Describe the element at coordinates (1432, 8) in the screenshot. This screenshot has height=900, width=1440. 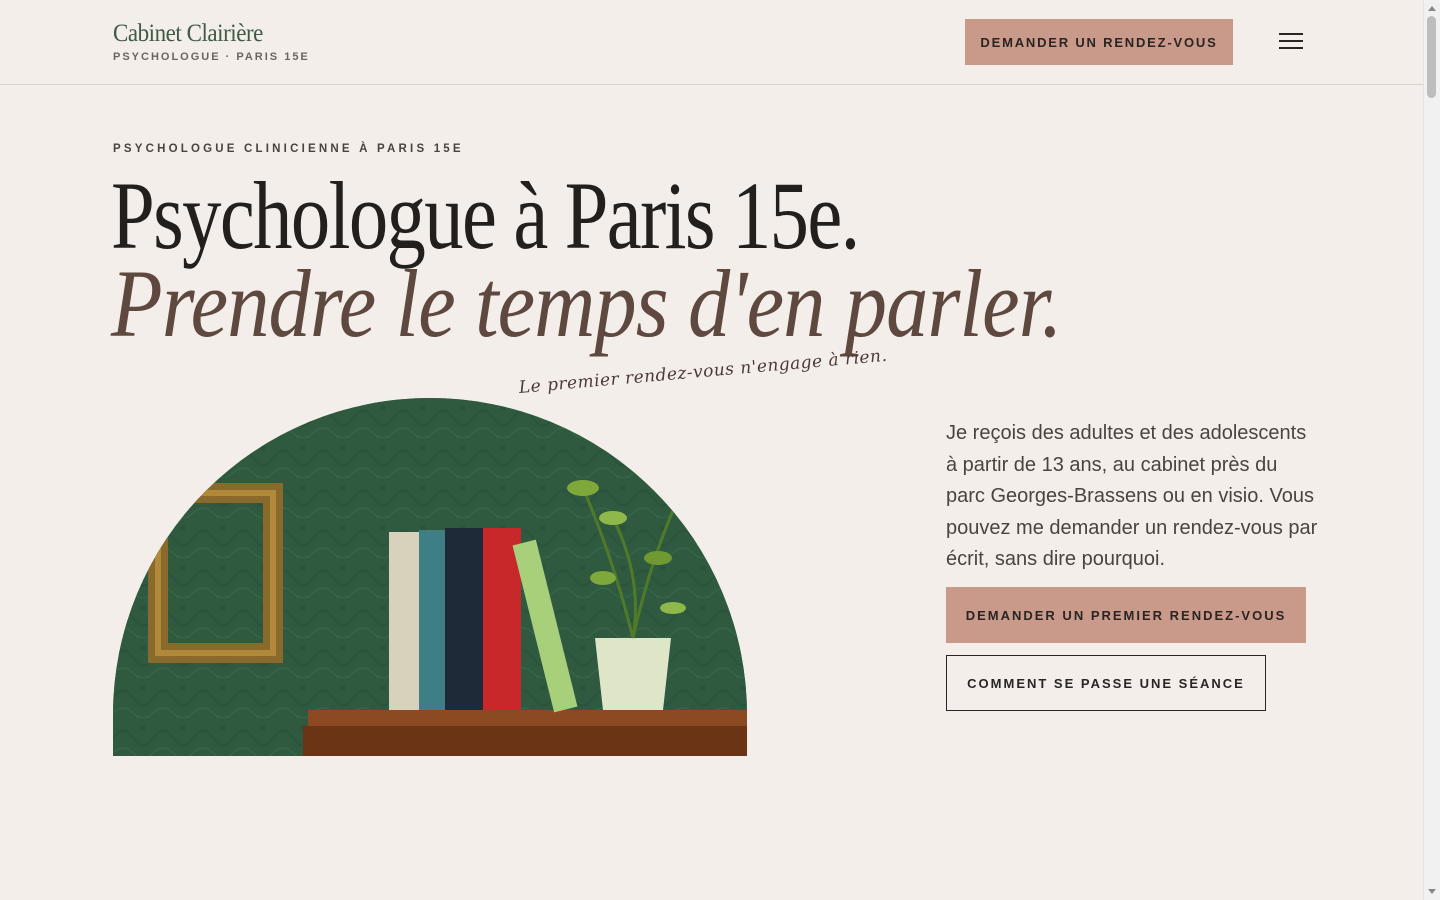
I see `scroll-up-arrow-icon` at that location.